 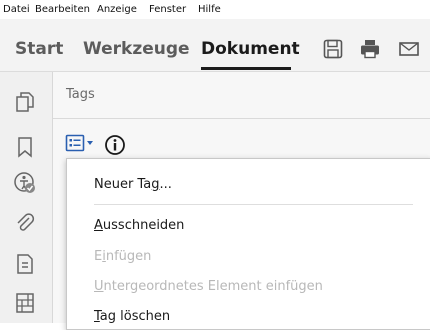 I want to click on menu-item-text: ag löschen, so click(x=135, y=316).